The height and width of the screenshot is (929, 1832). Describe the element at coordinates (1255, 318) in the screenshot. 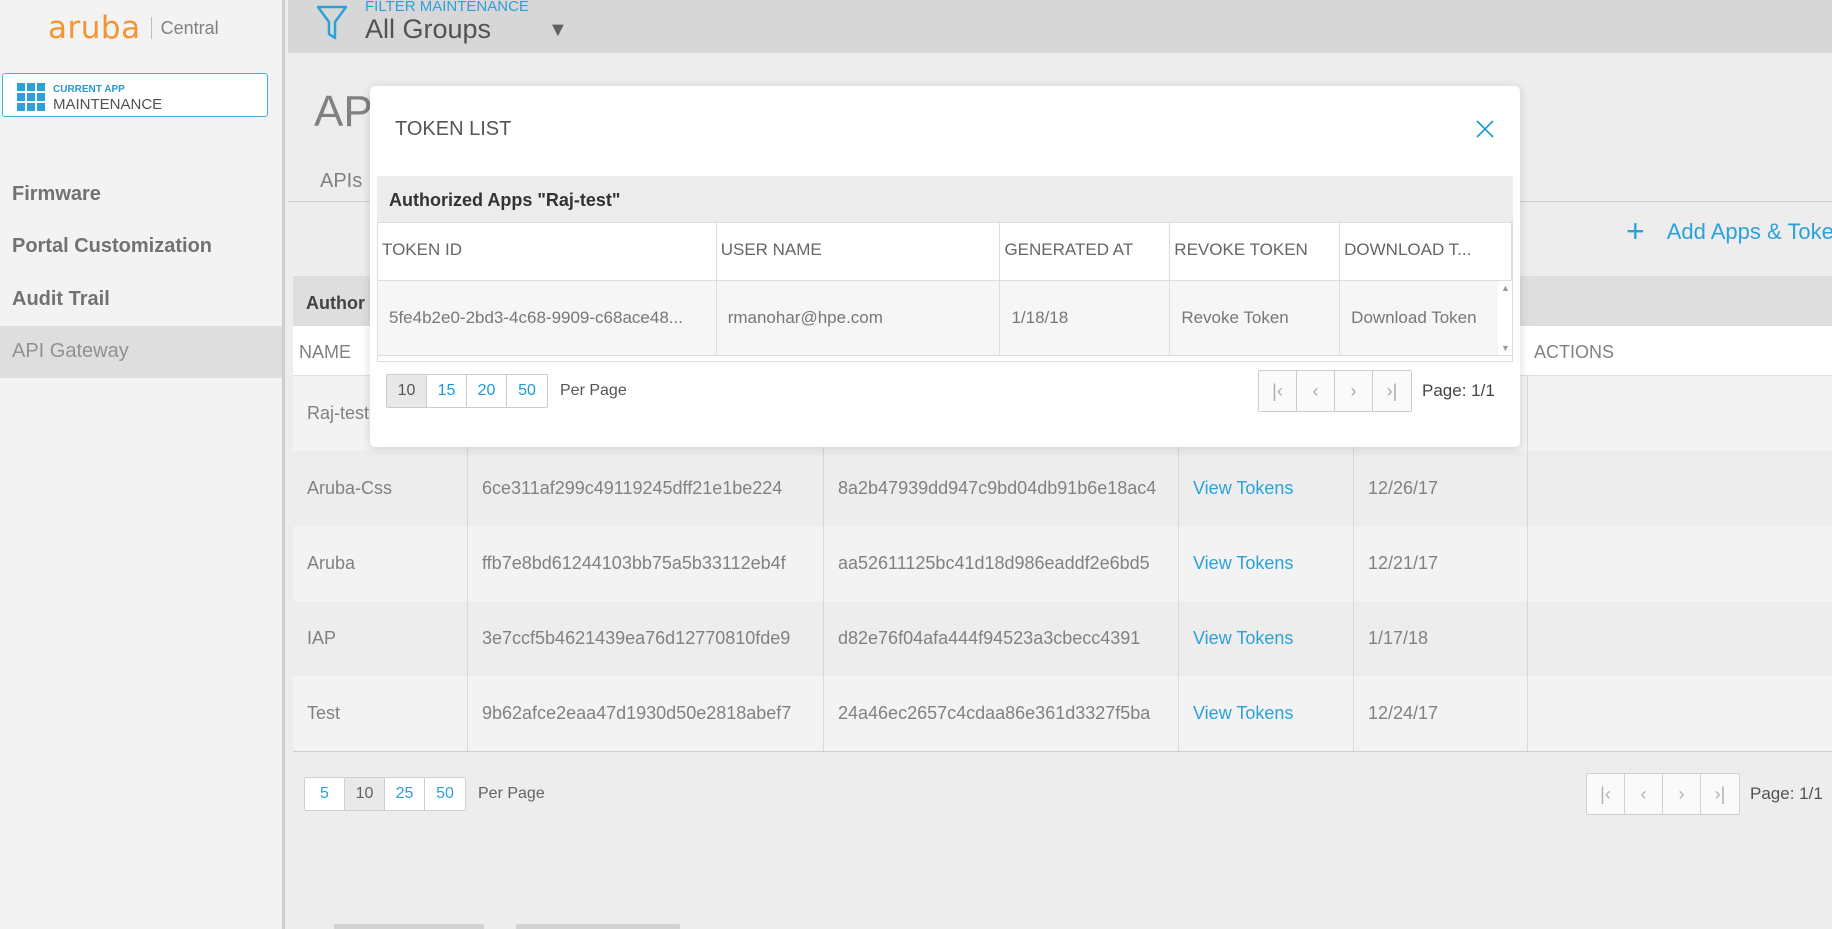

I see `revoke-token-link: Revoke Token` at that location.